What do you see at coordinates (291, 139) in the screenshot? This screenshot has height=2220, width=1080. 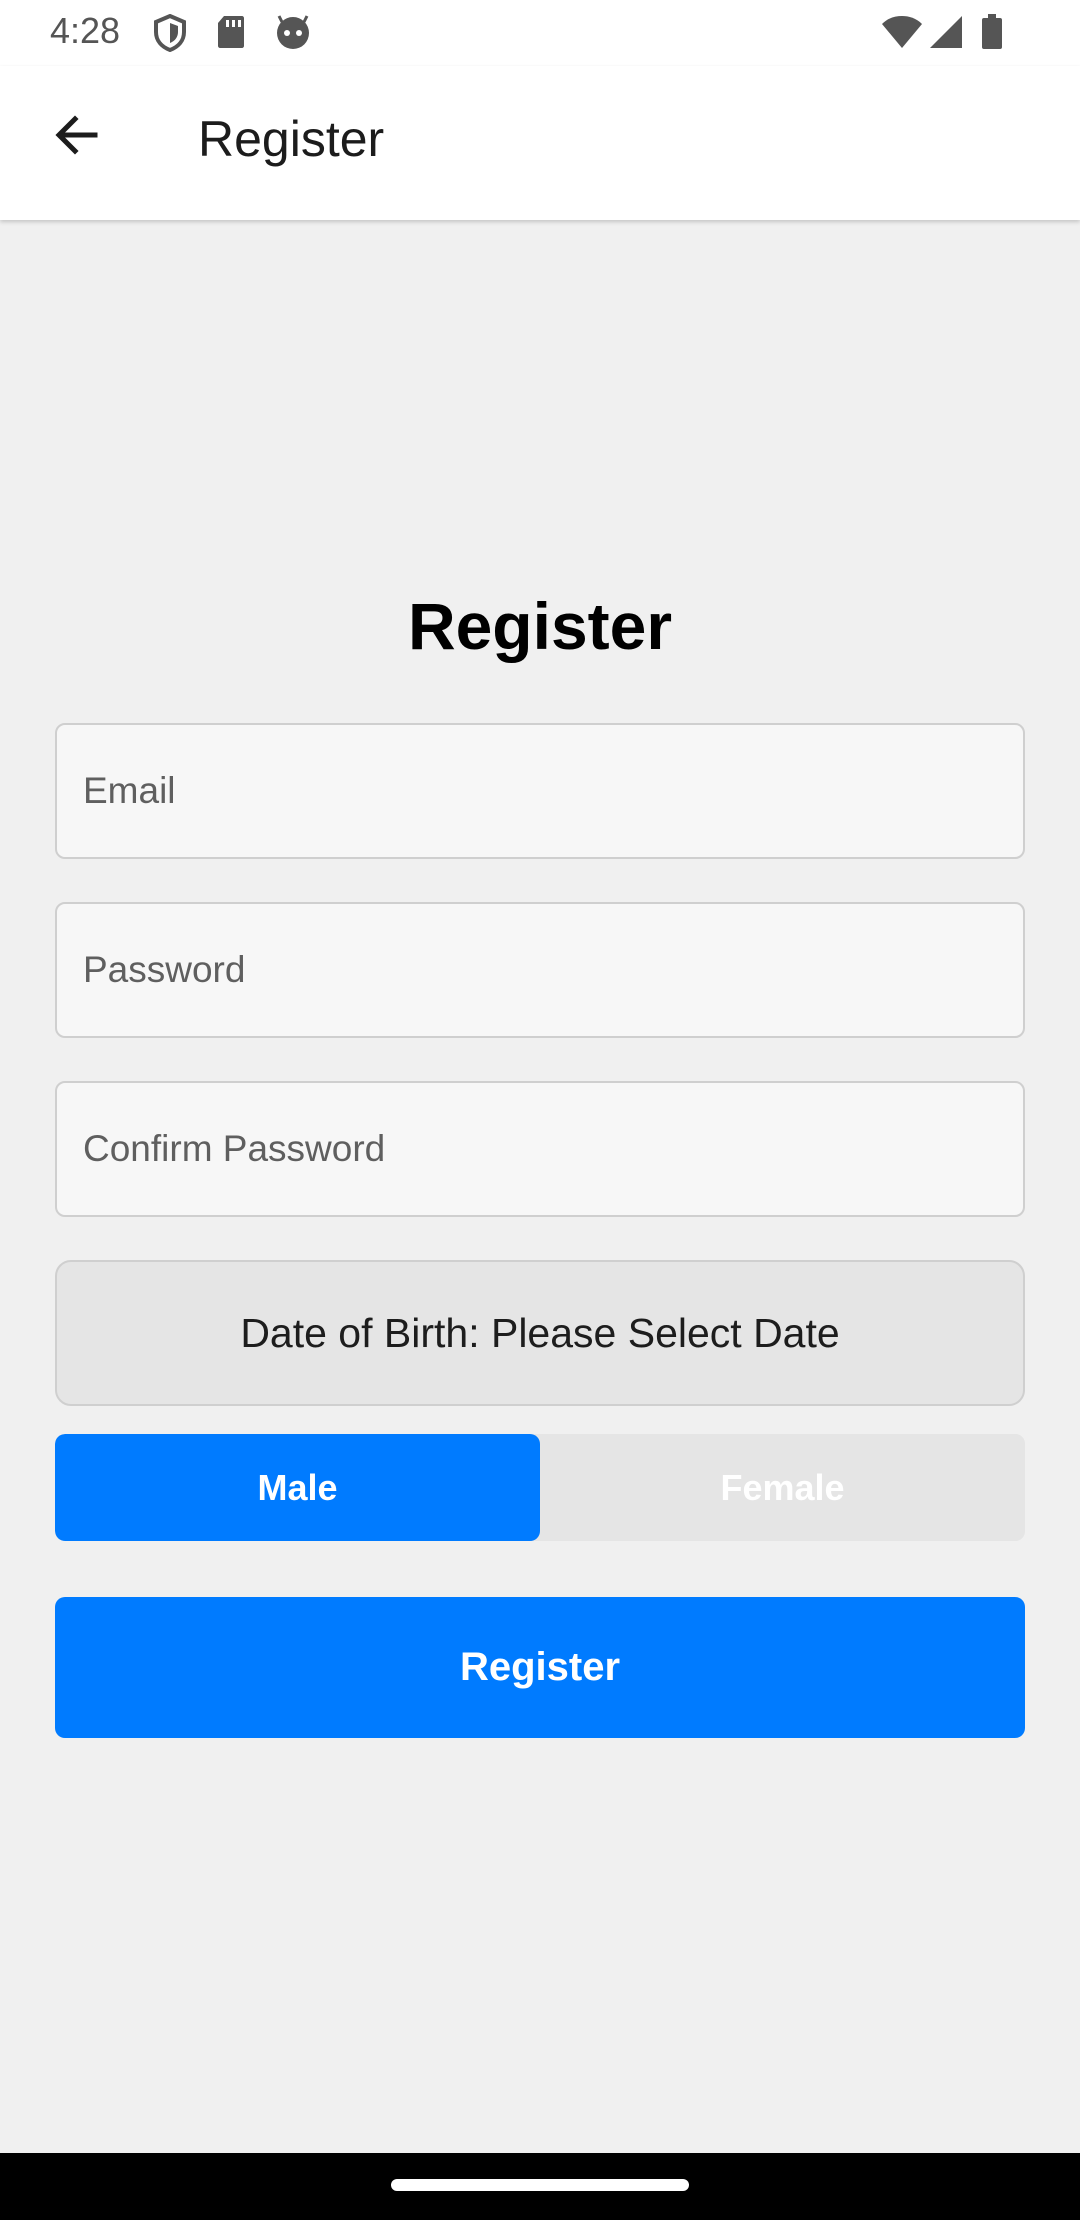 I see `app-bar-title: Register` at bounding box center [291, 139].